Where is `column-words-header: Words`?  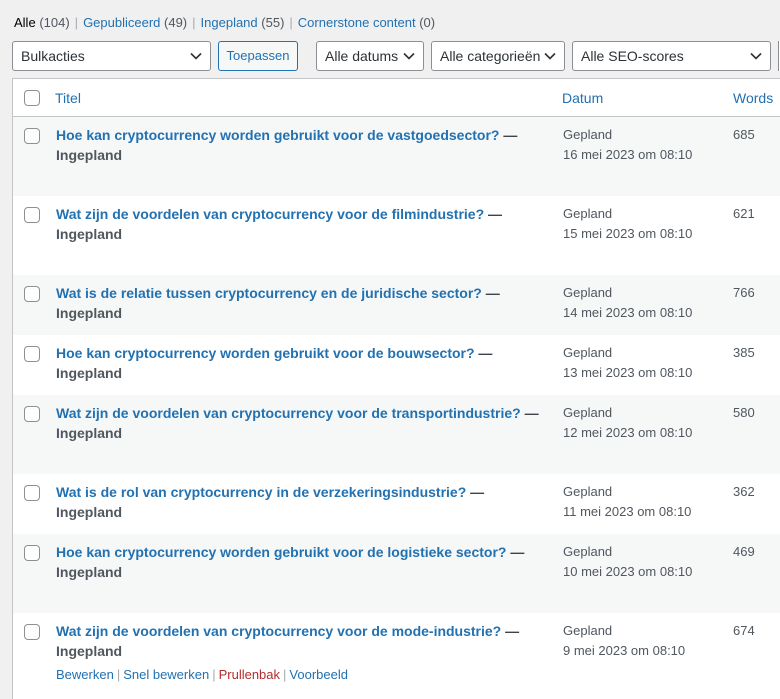
column-words-header: Words is located at coordinates (753, 98).